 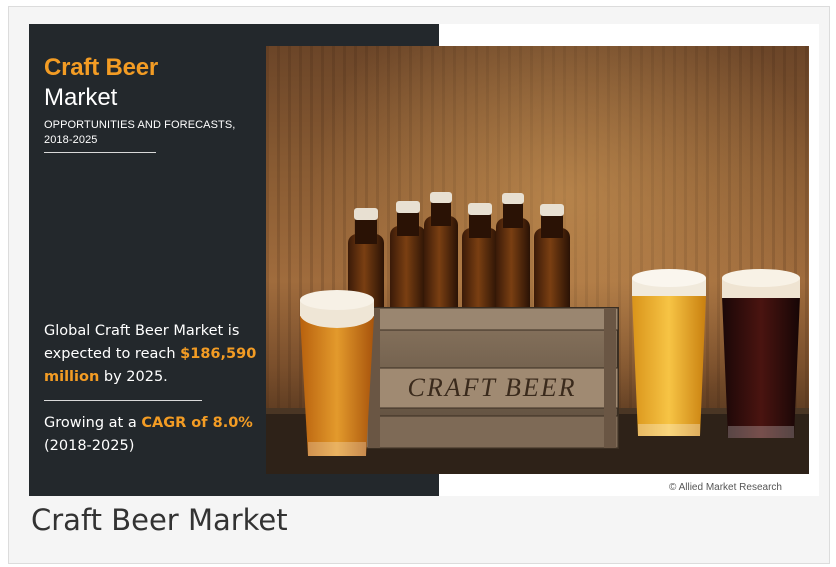 What do you see at coordinates (89, 446) in the screenshot?
I see `stat2-suffix: (2018-2025)` at bounding box center [89, 446].